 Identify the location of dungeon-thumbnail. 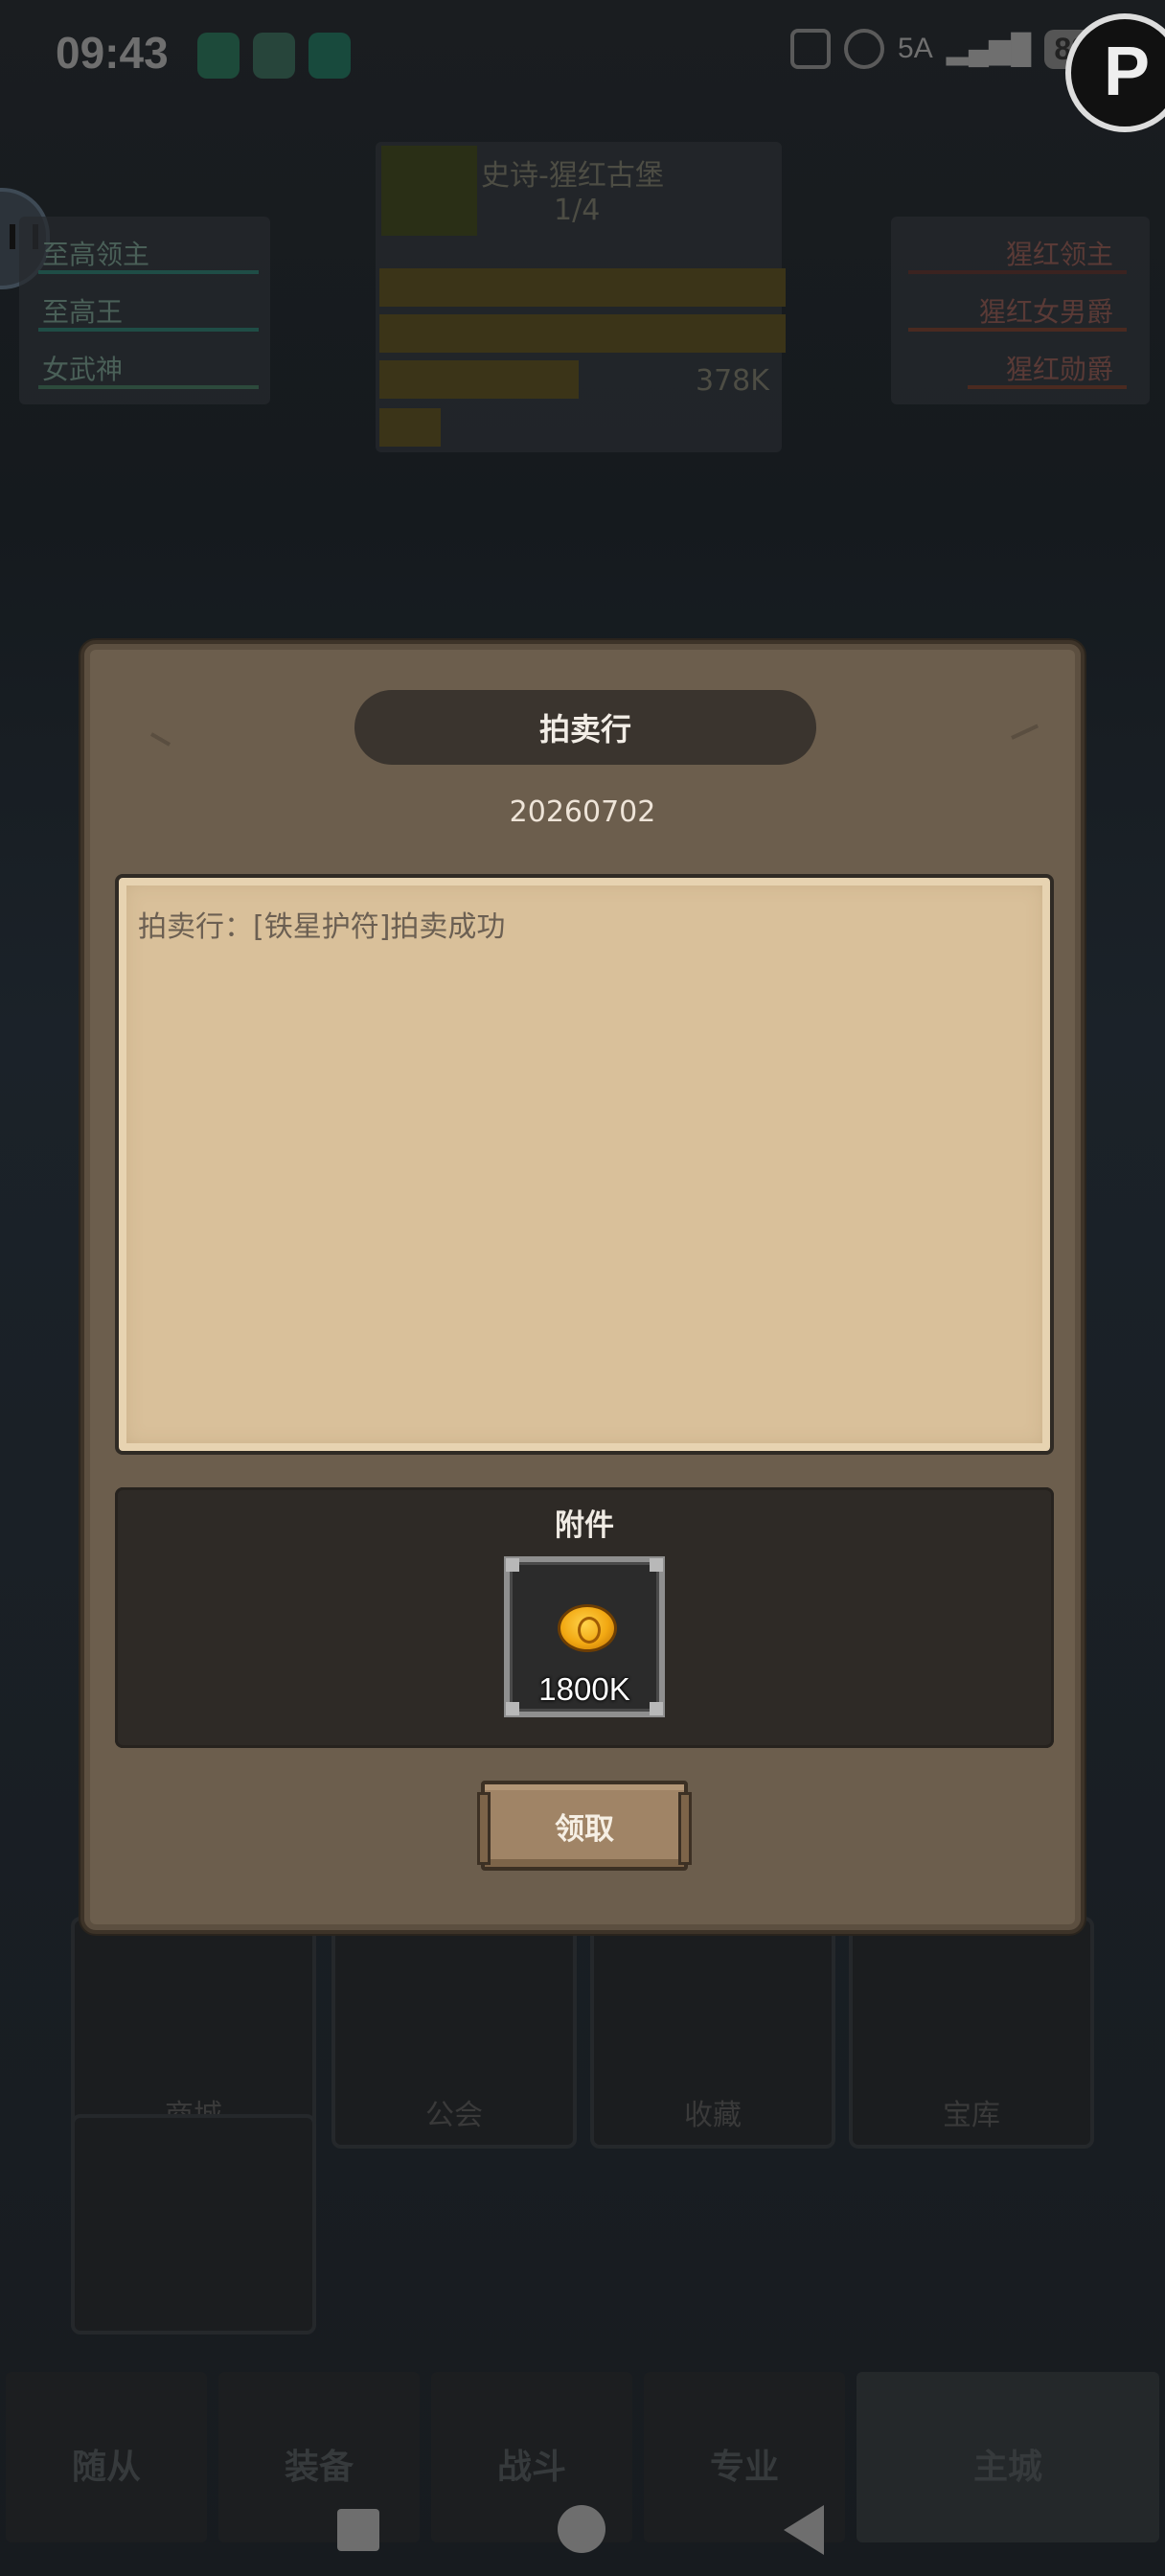
(429, 191).